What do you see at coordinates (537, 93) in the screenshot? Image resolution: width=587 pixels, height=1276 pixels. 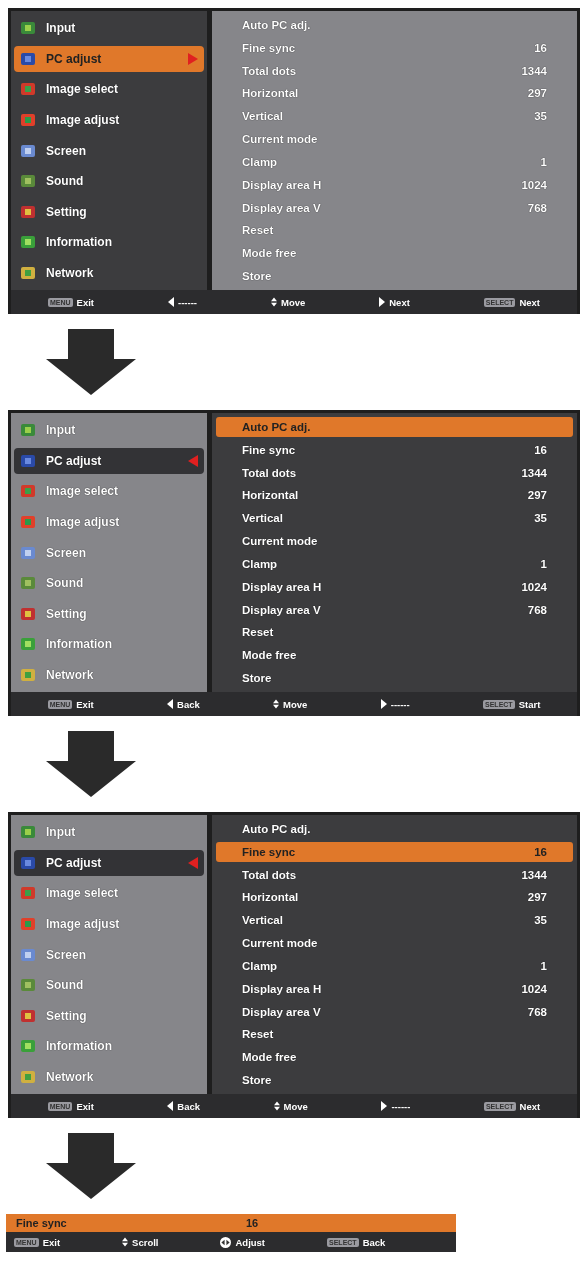 I see `item-value: 297` at bounding box center [537, 93].